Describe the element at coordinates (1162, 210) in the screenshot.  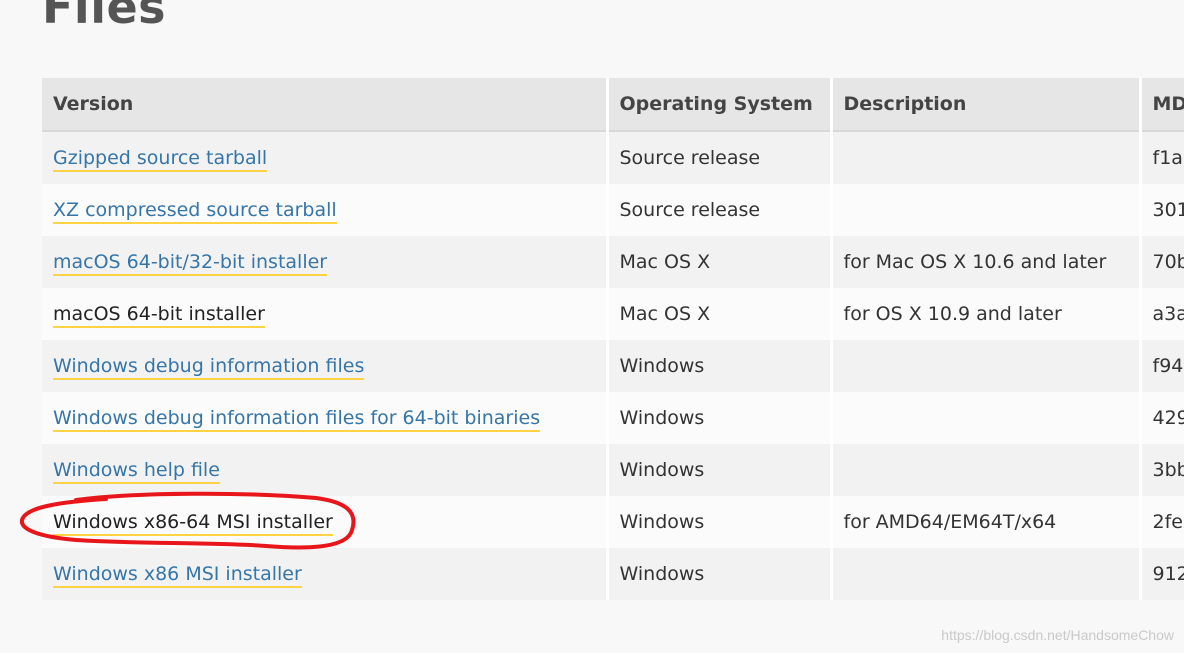
I see `md5-cell: 301` at that location.